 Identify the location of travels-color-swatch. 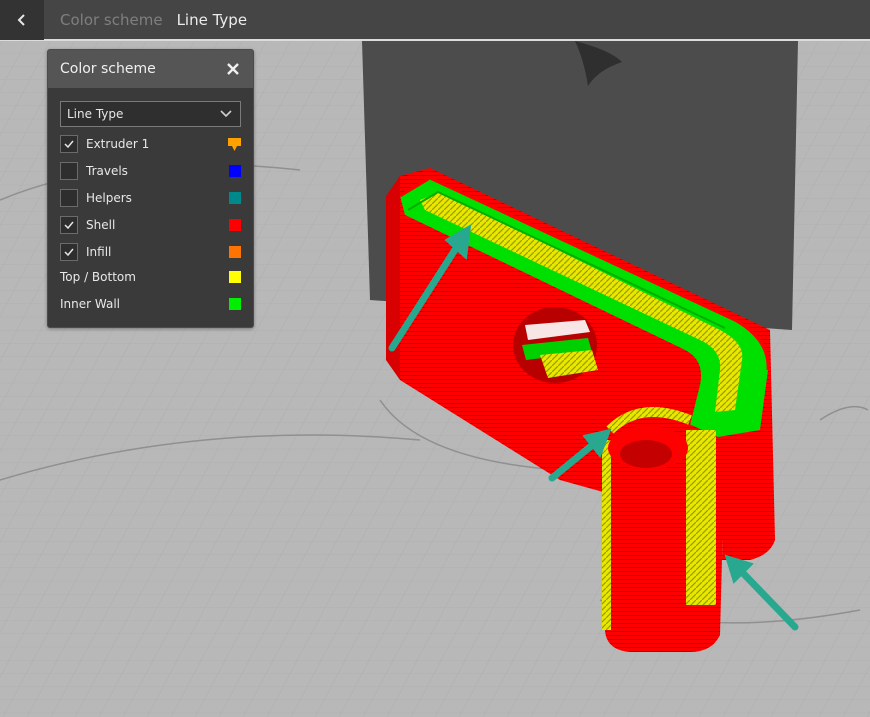
(235, 171).